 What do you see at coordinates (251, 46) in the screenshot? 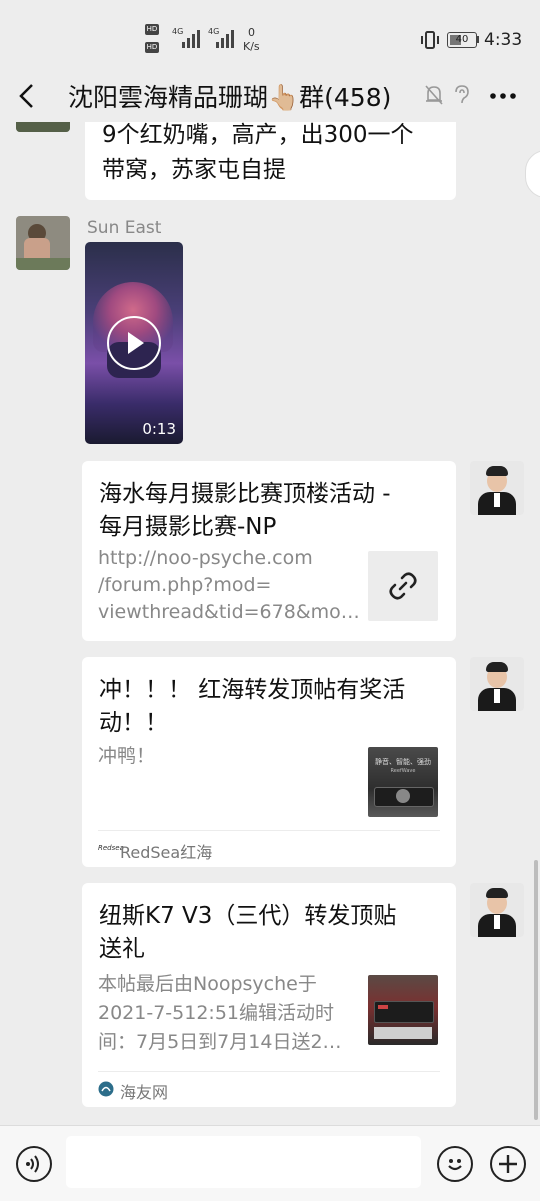
I see `net-speed-unit: K/s` at bounding box center [251, 46].